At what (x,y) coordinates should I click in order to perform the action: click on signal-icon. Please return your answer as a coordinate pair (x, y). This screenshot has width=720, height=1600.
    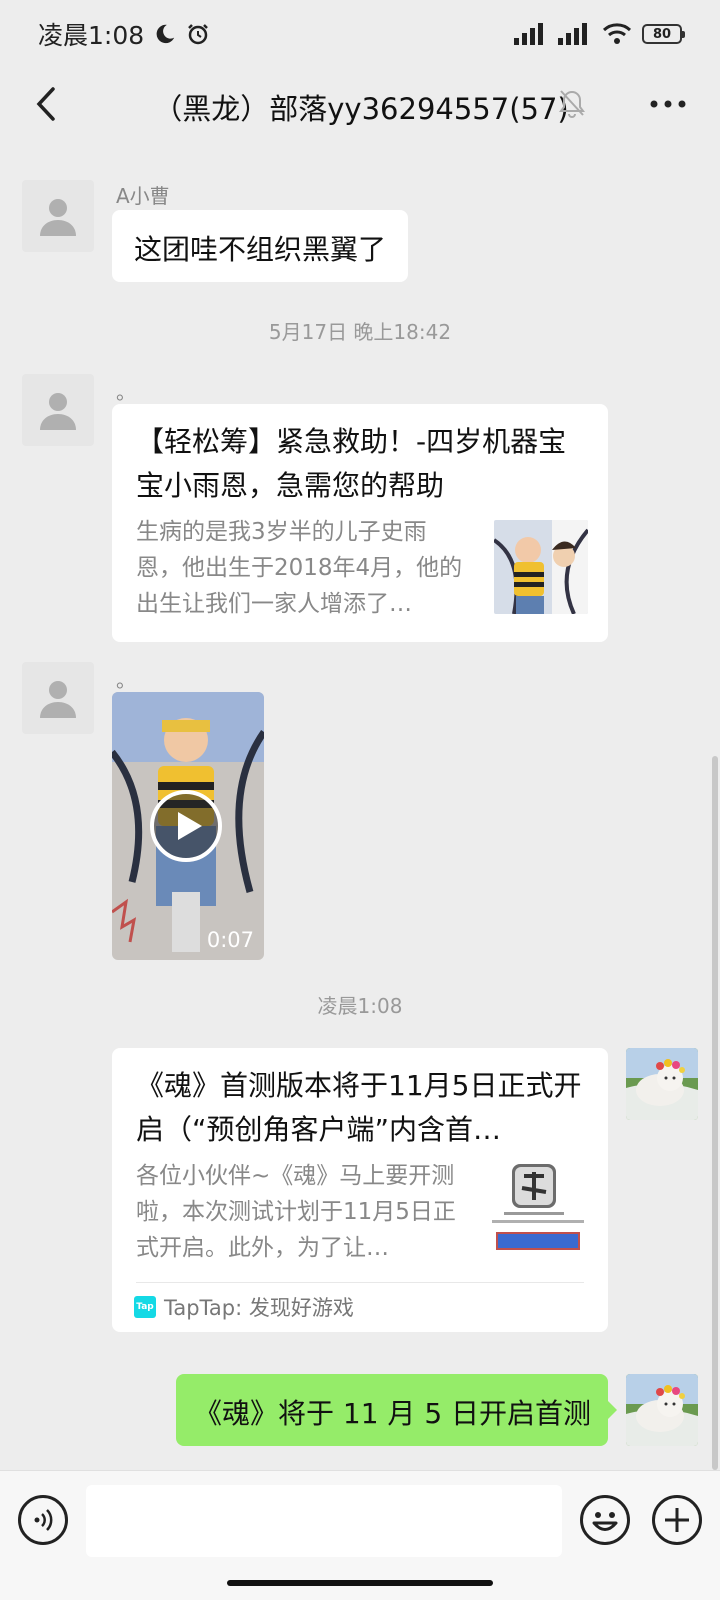
    Looking at the image, I should click on (528, 34).